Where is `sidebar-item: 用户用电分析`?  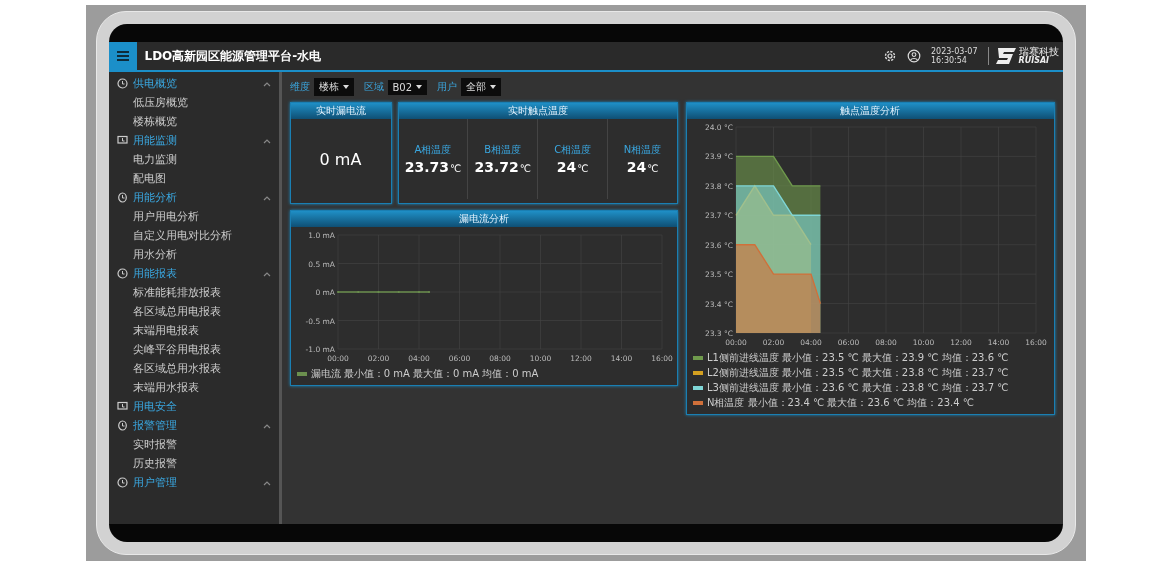
sidebar-item: 用户用电分析 is located at coordinates (193, 216).